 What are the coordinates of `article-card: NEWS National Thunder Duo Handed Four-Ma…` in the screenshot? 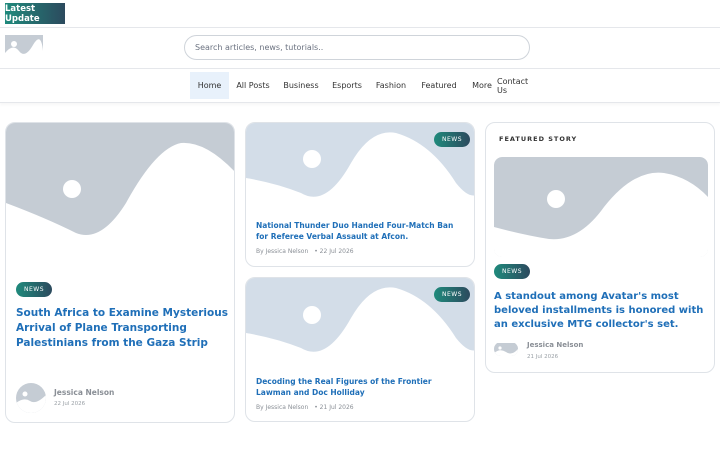 It's located at (360, 194).